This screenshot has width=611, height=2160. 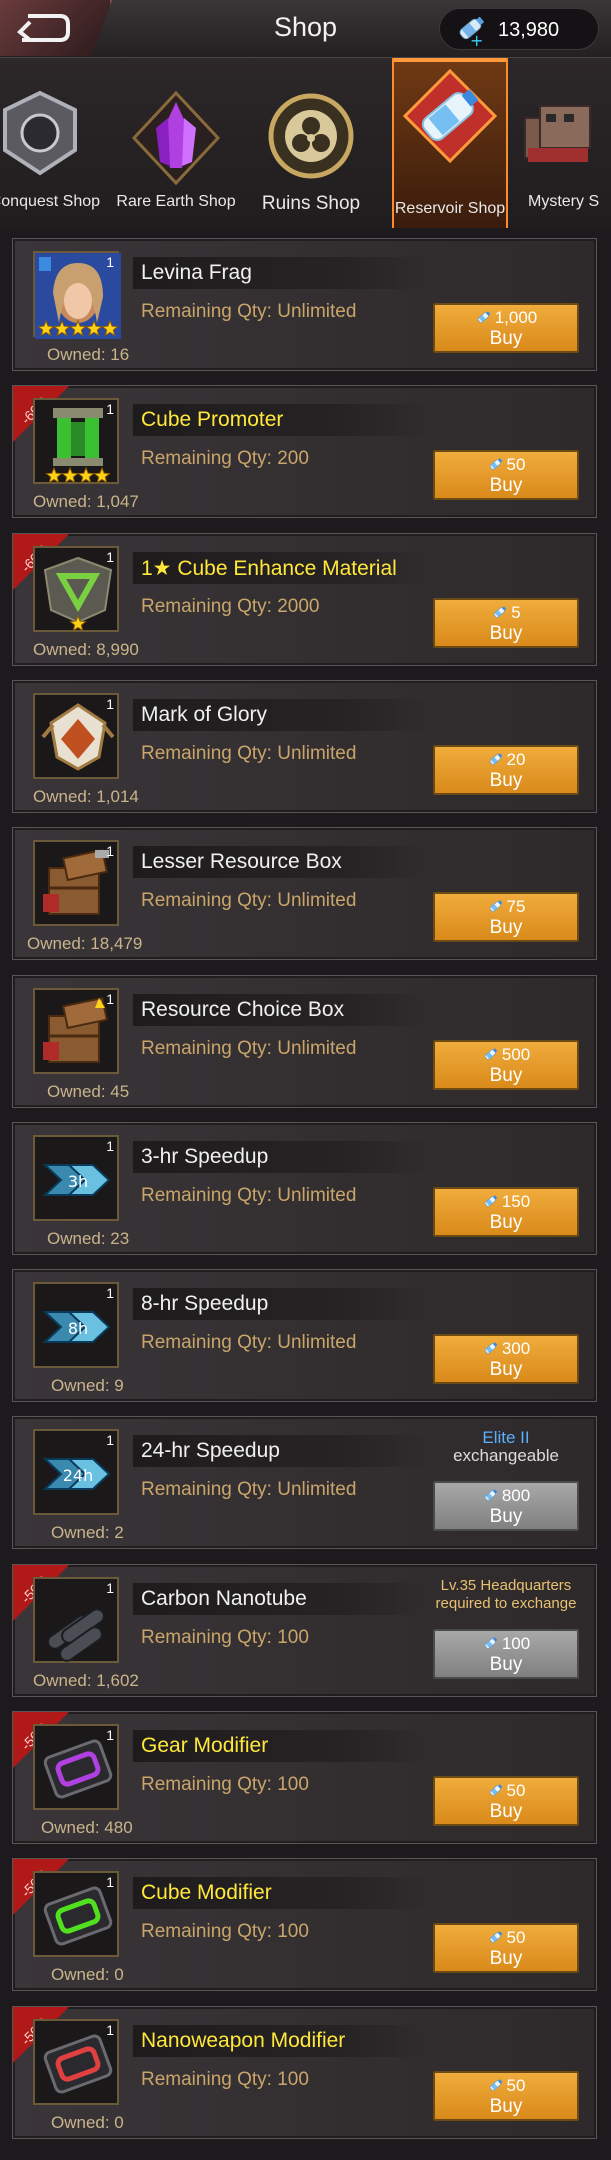 What do you see at coordinates (224, 1598) in the screenshot?
I see `item-name: Carbon Nanotube` at bounding box center [224, 1598].